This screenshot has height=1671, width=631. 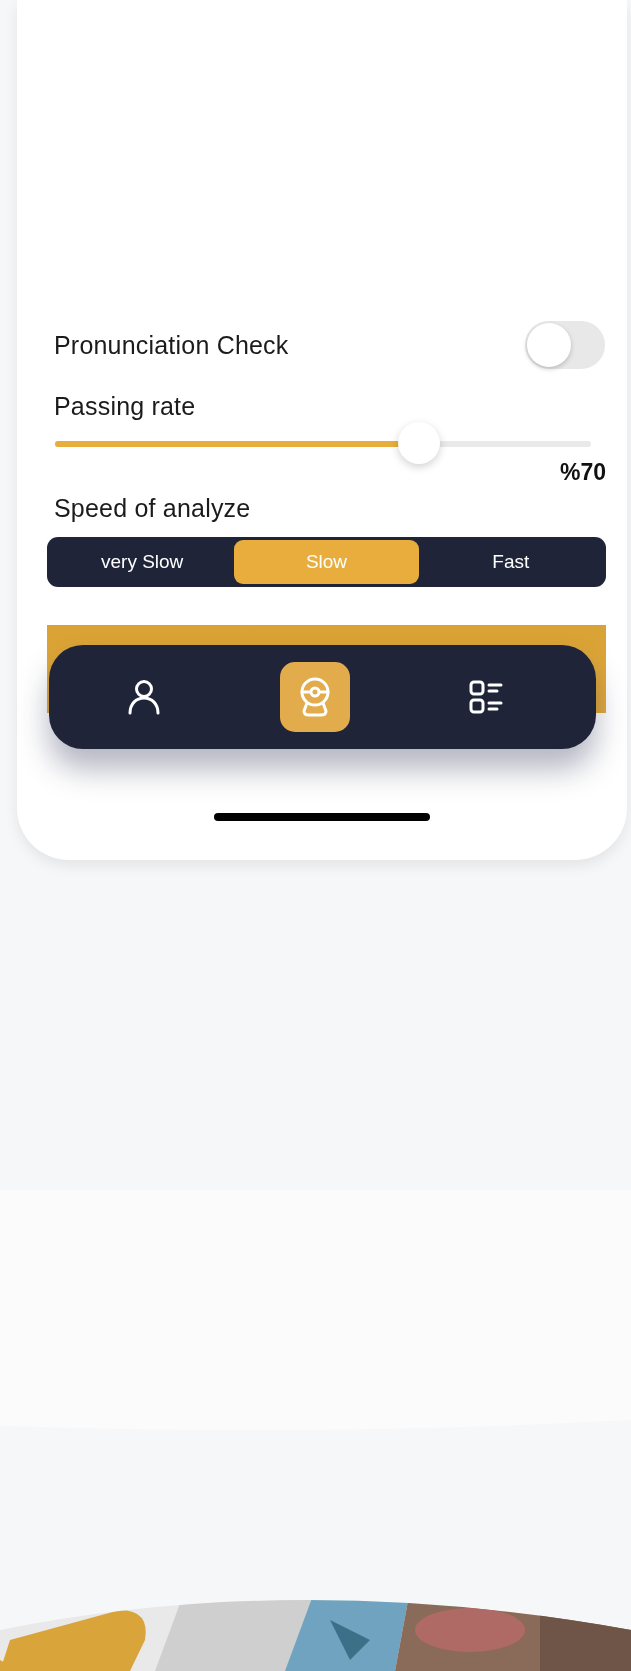 I want to click on setting-label: Speed of analyze, so click(x=152, y=508).